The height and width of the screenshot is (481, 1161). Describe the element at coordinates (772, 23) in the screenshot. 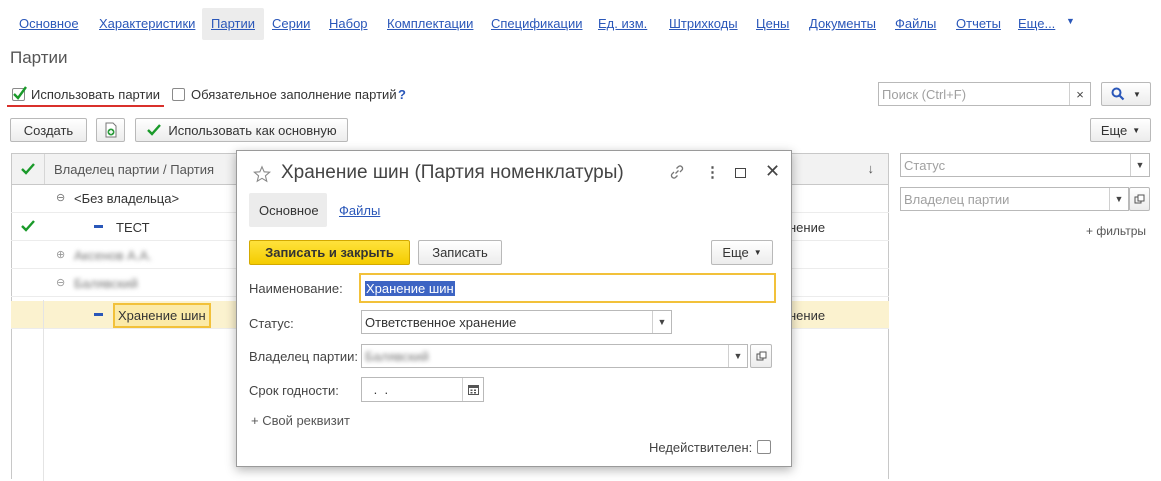

I see `tab-prices: Цены` at that location.